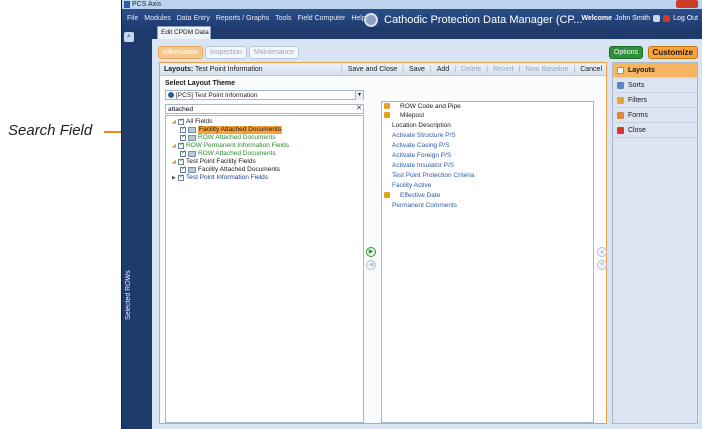  Describe the element at coordinates (655, 85) in the screenshot. I see `nav-sorts: Sorts` at that location.